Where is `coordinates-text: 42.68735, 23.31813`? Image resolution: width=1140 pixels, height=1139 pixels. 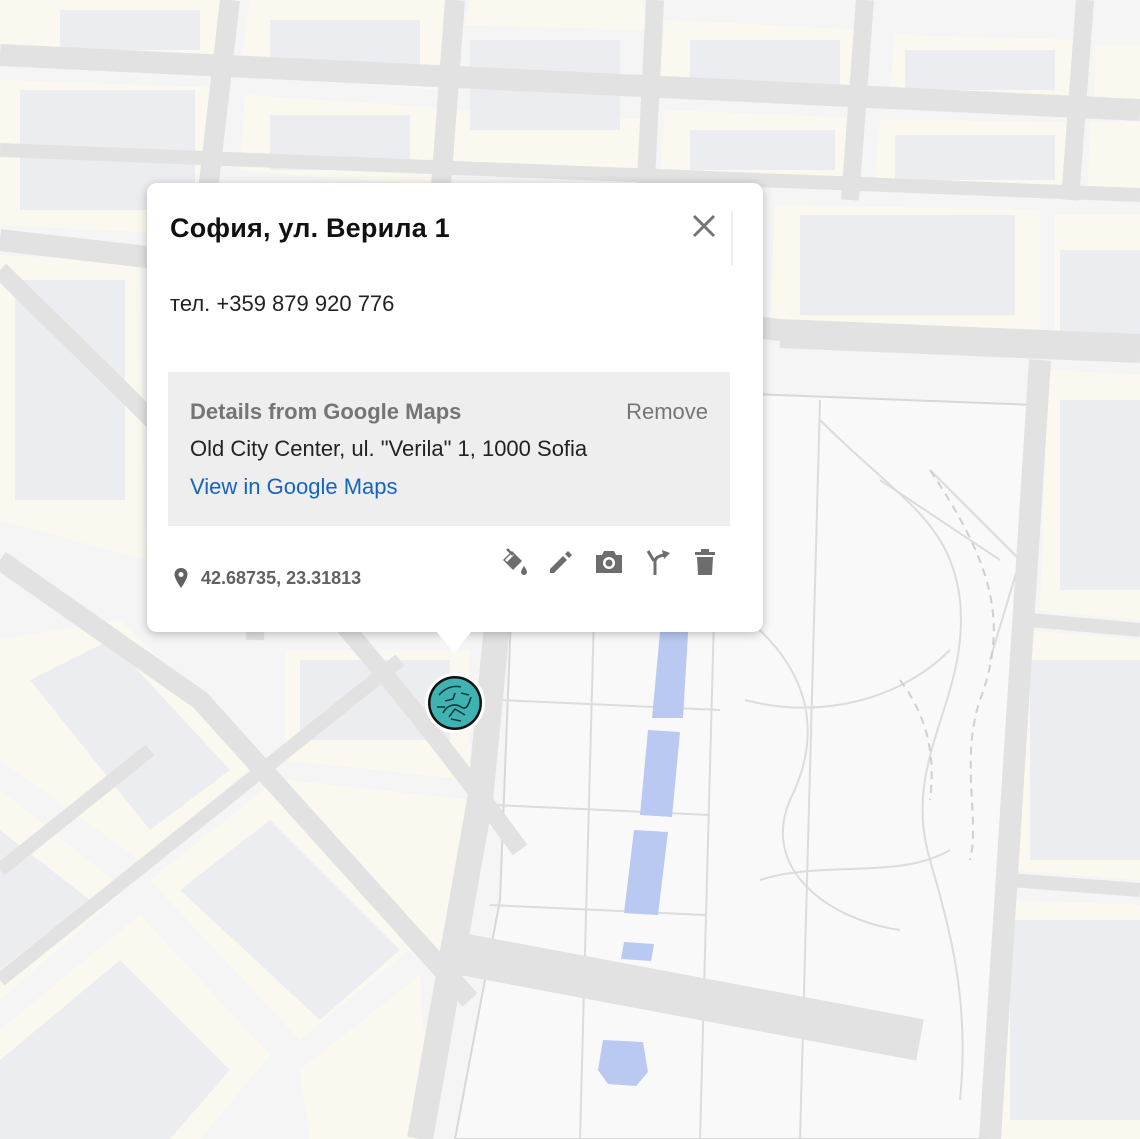 coordinates-text: 42.68735, 23.31813 is located at coordinates (281, 577).